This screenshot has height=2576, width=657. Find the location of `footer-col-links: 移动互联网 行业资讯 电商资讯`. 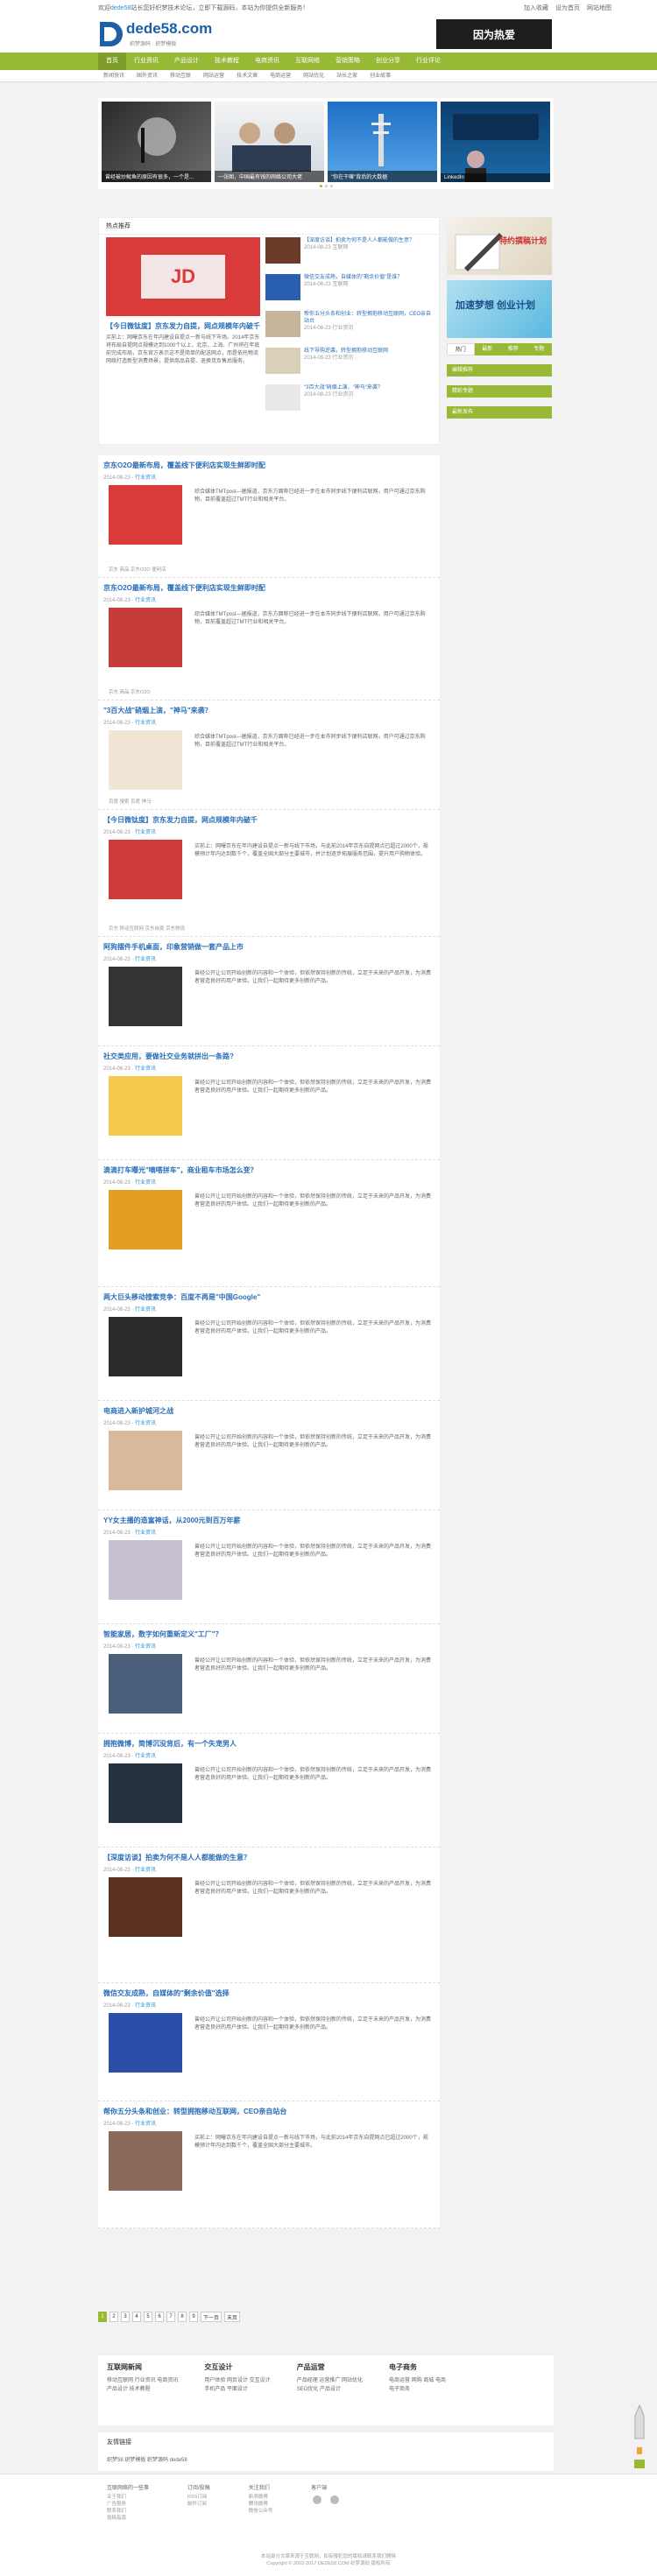

footer-col-links: 移动互联网 行业资讯 电商资讯 is located at coordinates (142, 2380).